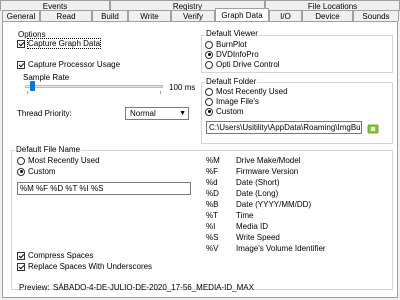  What do you see at coordinates (285, 15) in the screenshot?
I see `tab-io: I/O` at bounding box center [285, 15].